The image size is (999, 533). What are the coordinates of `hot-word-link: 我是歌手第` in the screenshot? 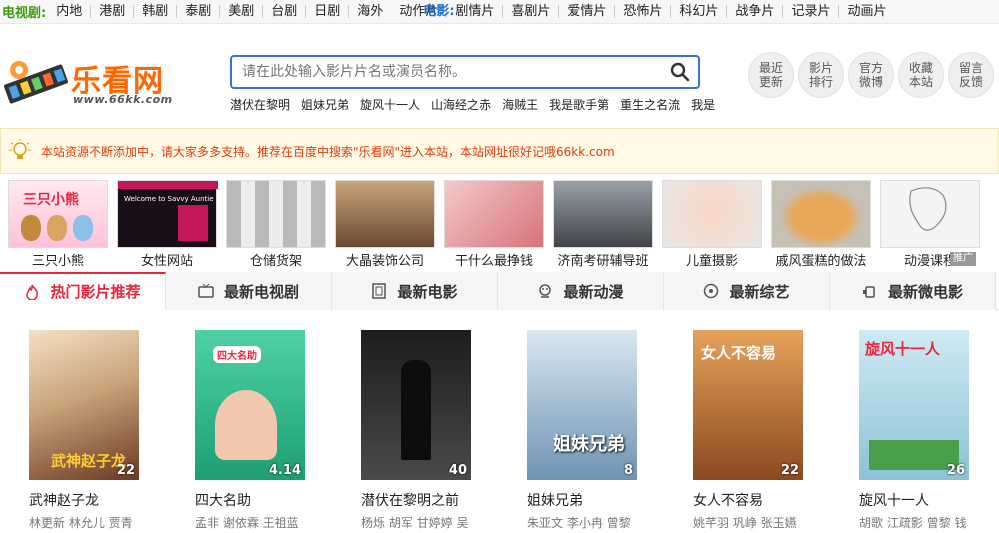 It's located at (579, 104).